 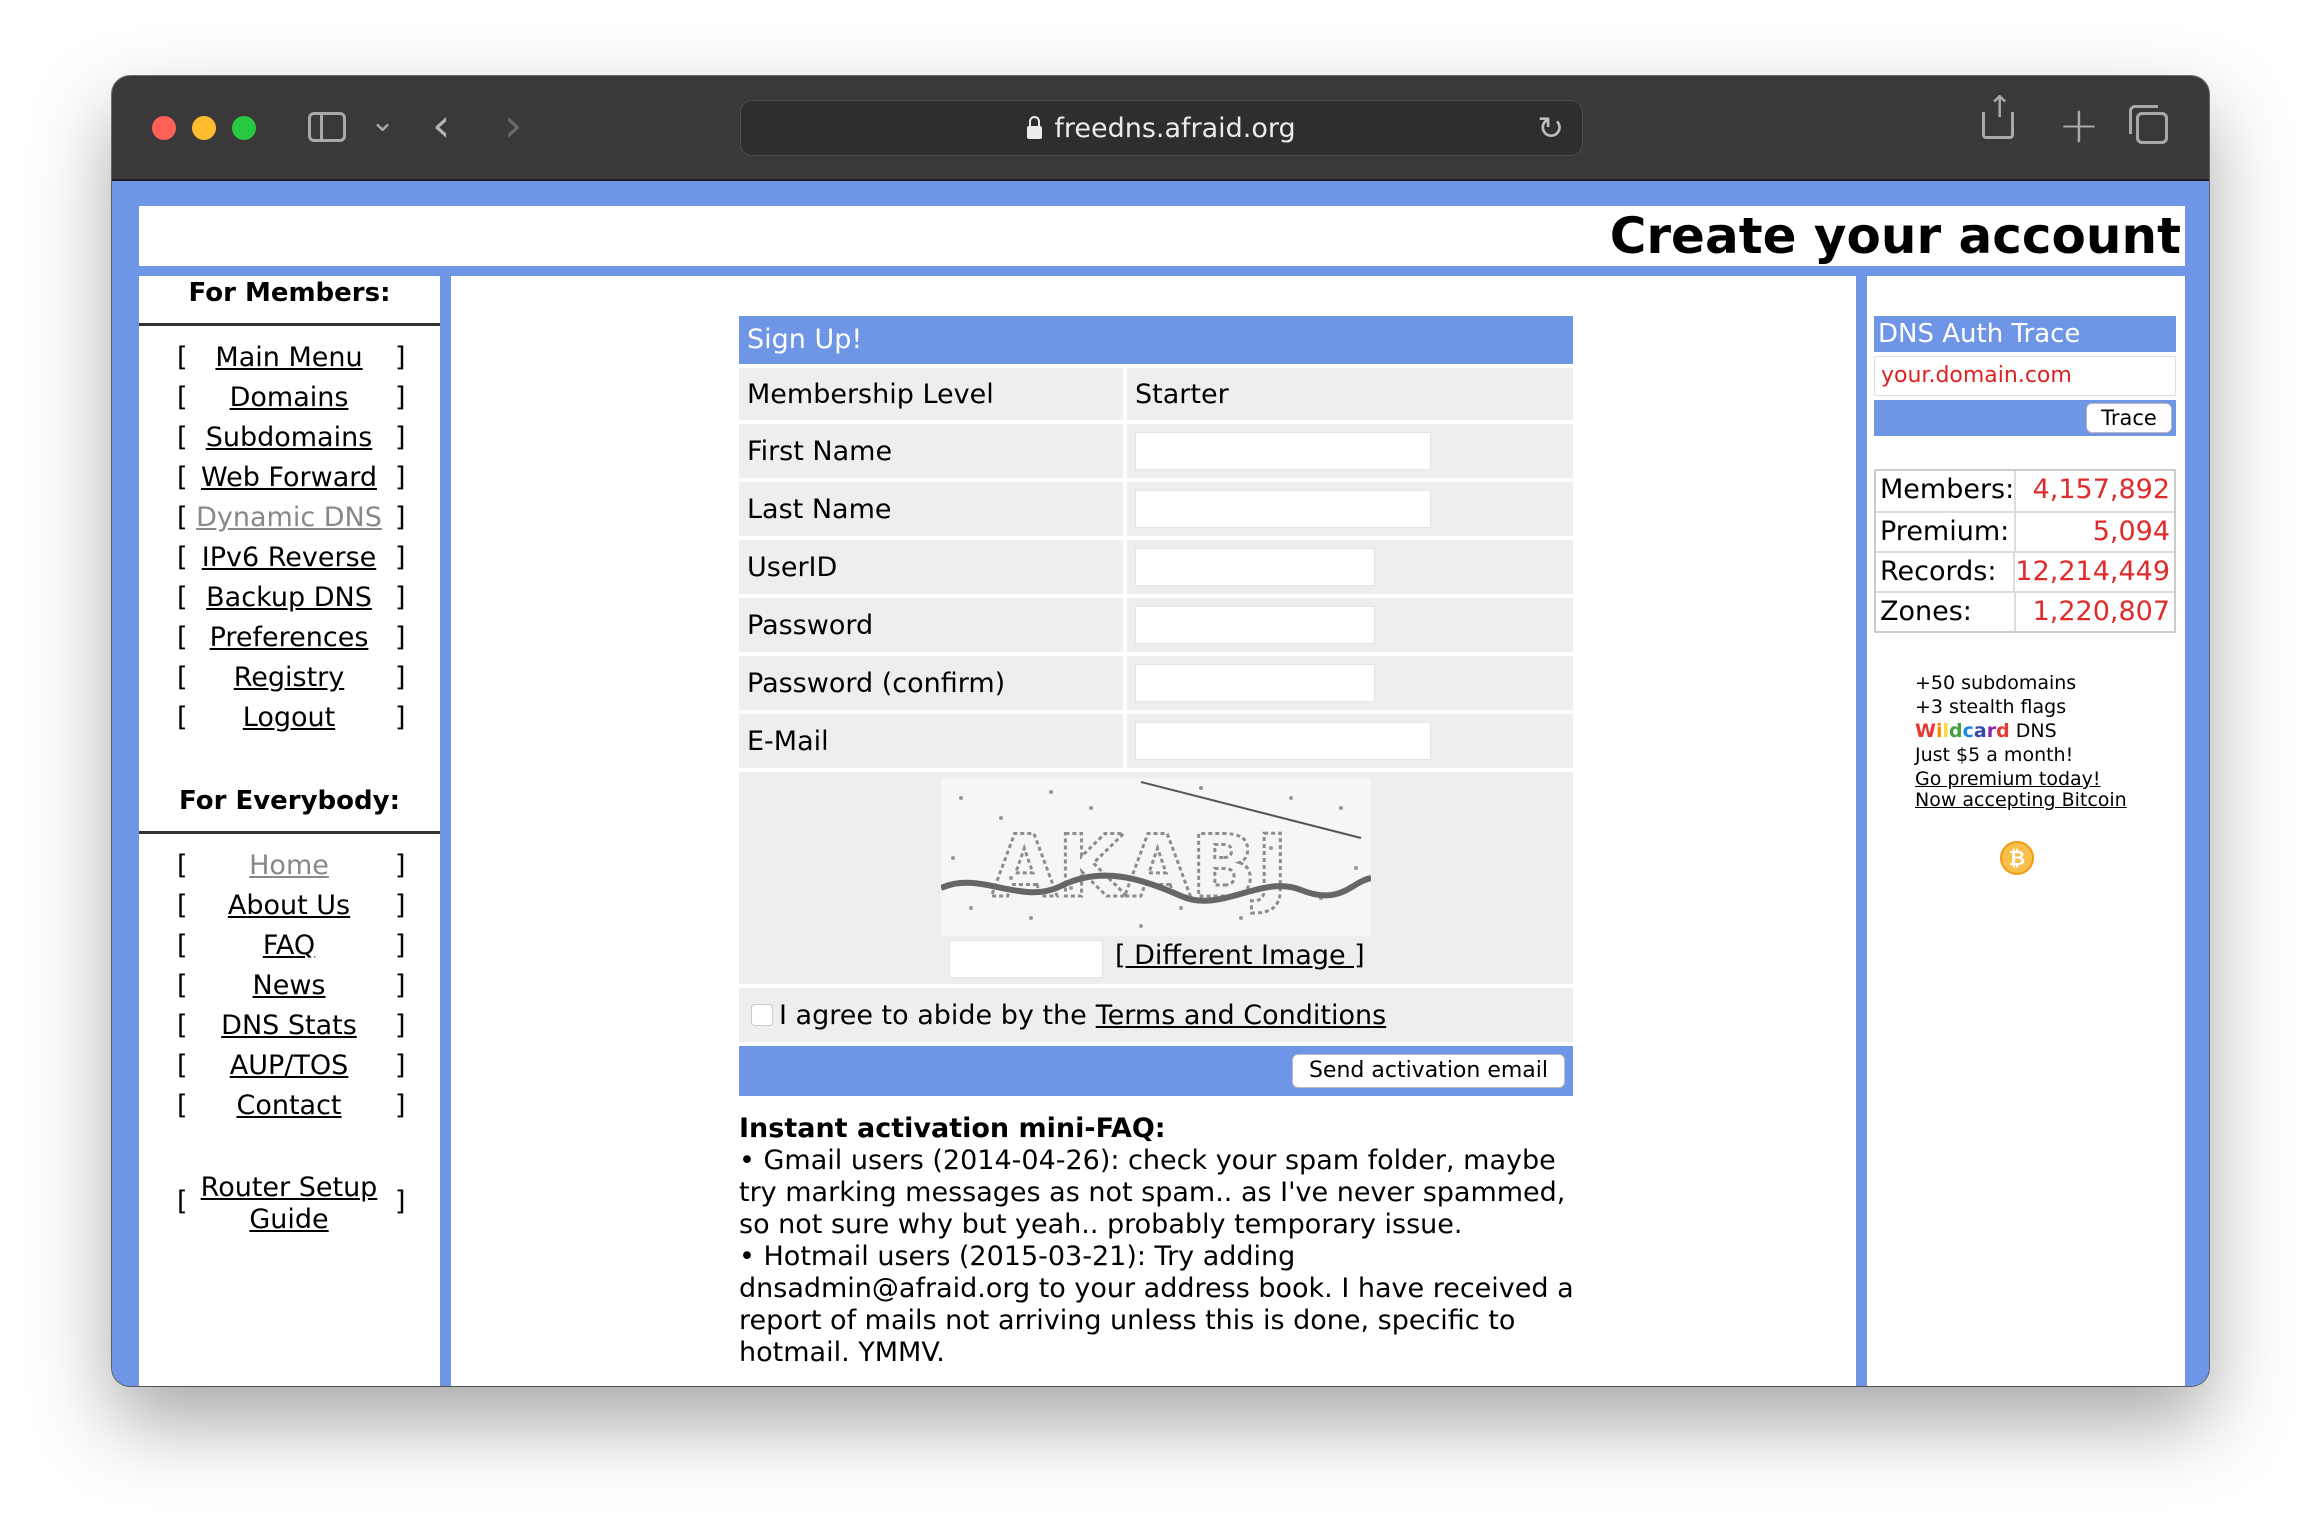 I want to click on menu-link-about-us: About Us, so click(x=289, y=905).